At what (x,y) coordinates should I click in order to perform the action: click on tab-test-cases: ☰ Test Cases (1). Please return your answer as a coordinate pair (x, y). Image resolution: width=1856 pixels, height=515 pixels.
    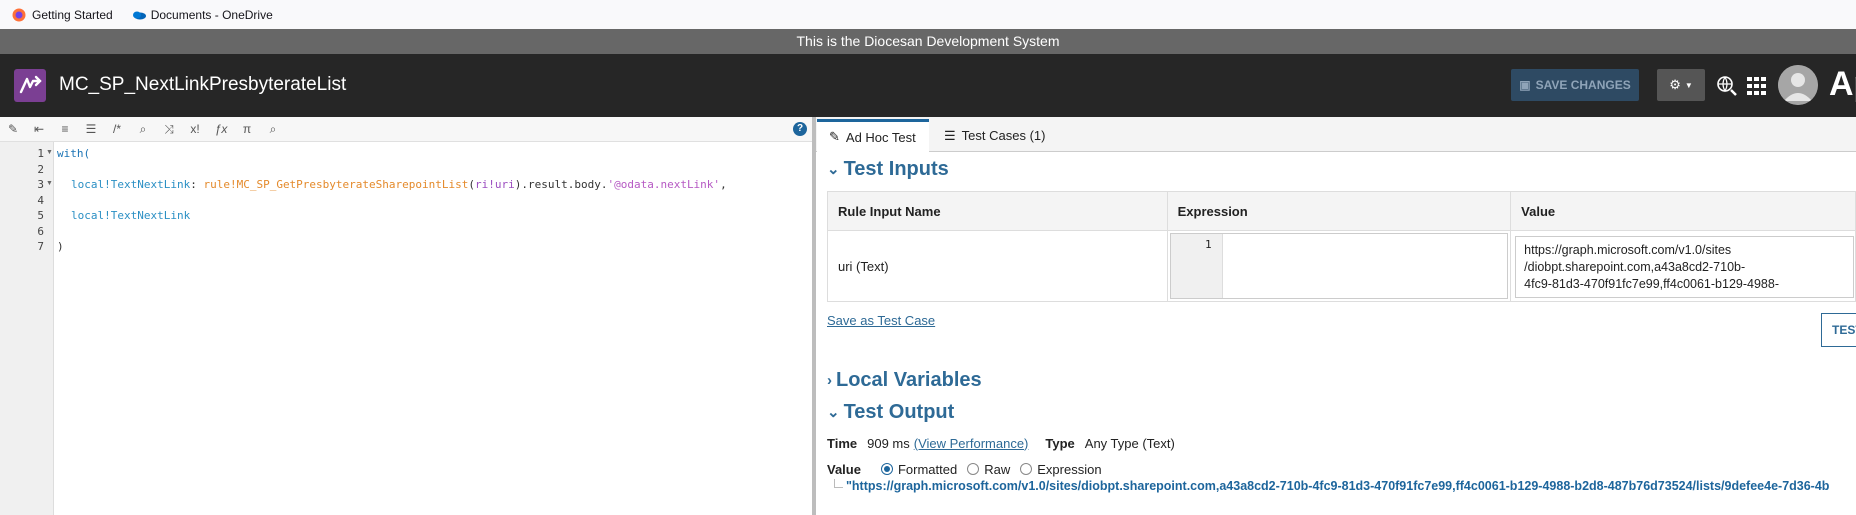
    Looking at the image, I should click on (987, 135).